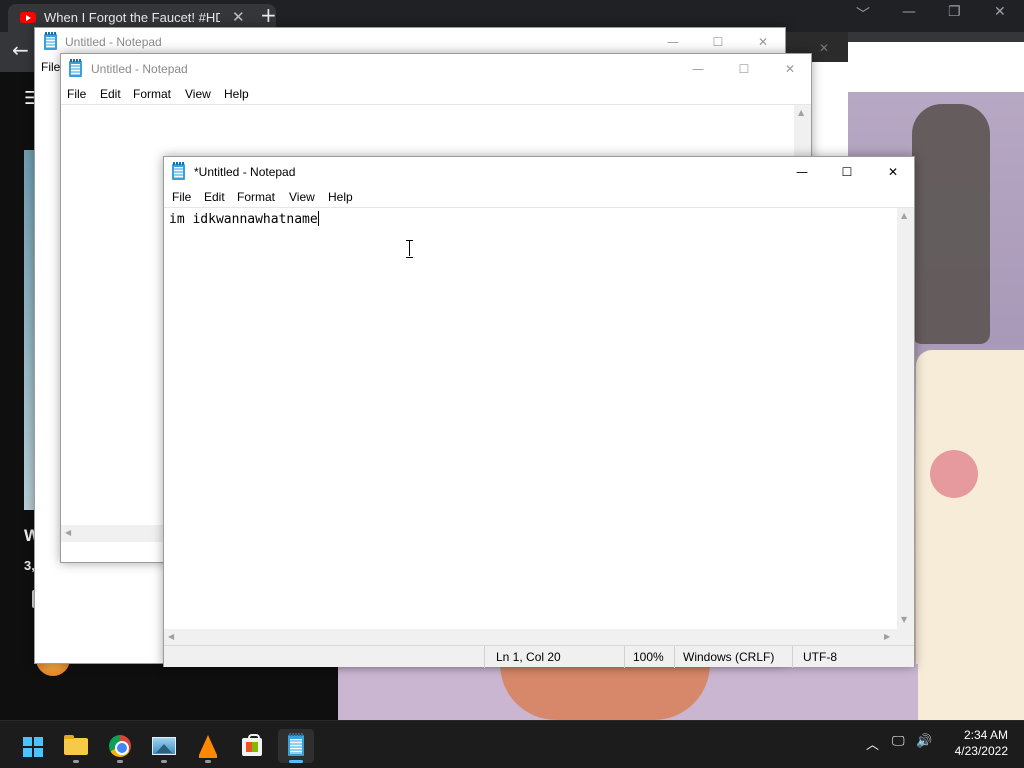 This screenshot has width=1024, height=768. I want to click on back-arrow-icon: ←, so click(20, 50).